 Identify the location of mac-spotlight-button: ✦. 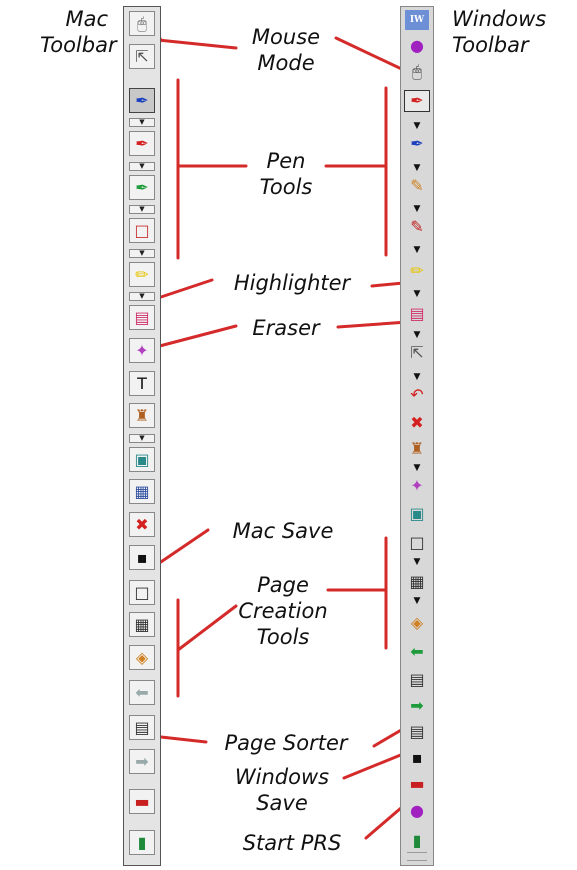
(142, 350).